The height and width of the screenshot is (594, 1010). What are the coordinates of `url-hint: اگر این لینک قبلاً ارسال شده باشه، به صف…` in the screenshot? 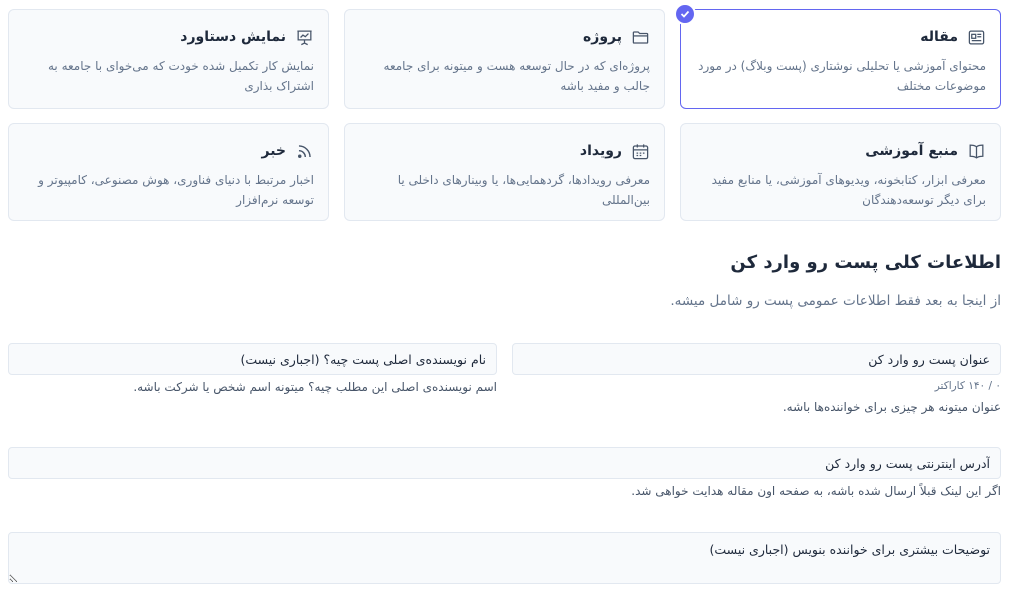 It's located at (816, 491).